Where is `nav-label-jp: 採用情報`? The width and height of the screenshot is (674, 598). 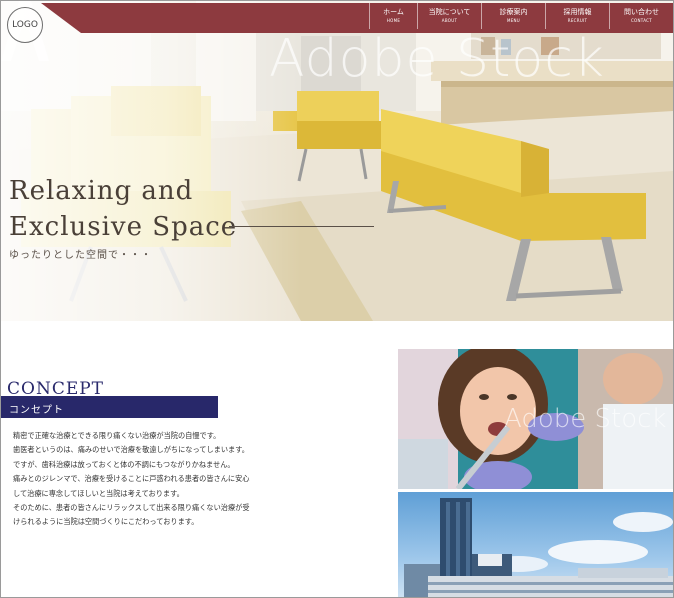 nav-label-jp: 採用情報 is located at coordinates (577, 12).